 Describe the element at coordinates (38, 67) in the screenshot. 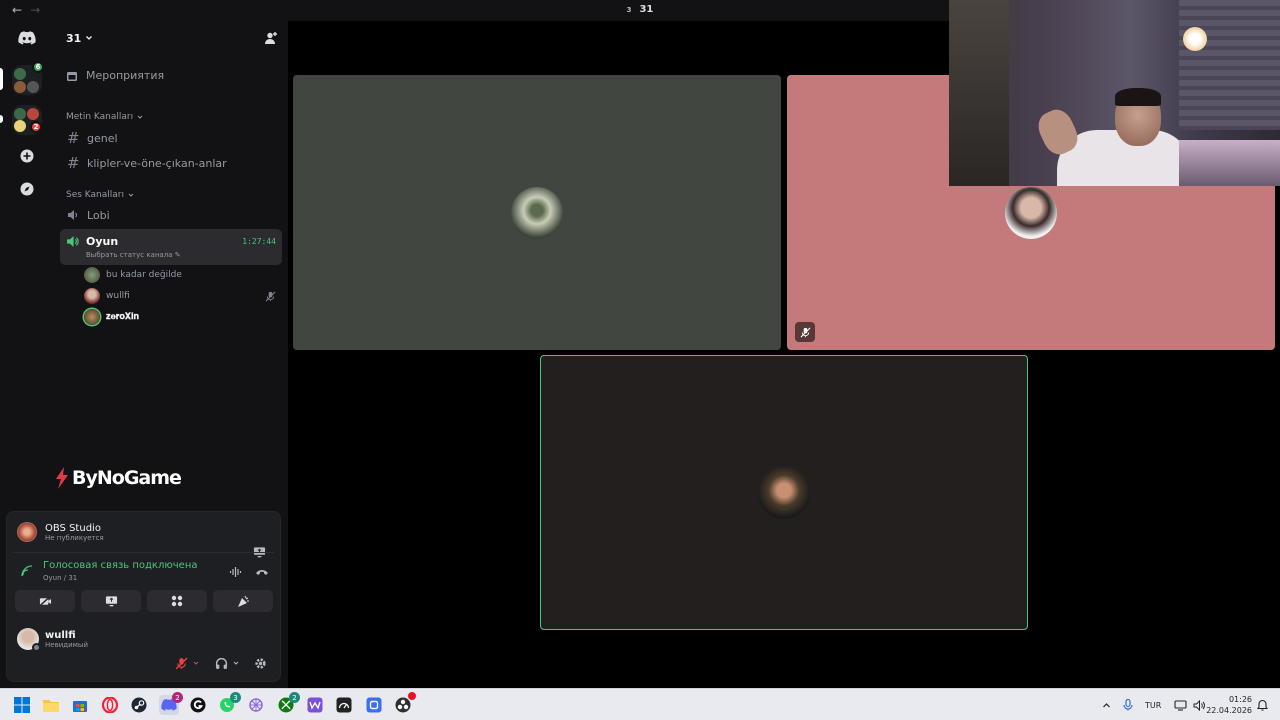

I see `server-badge: 6` at that location.